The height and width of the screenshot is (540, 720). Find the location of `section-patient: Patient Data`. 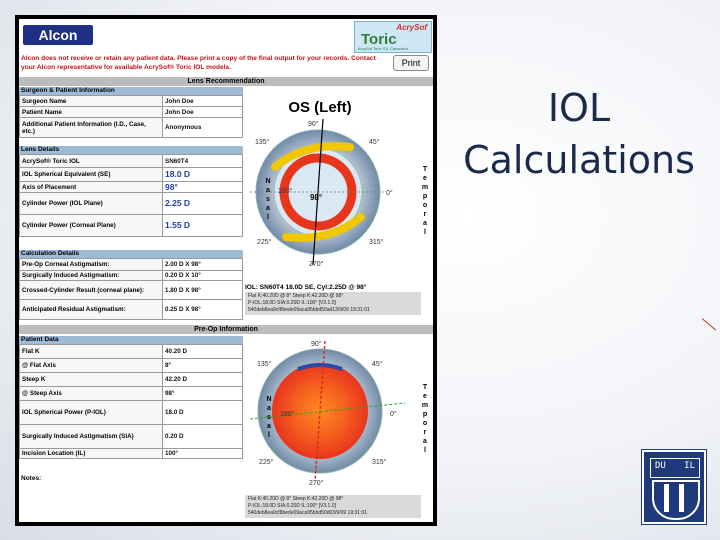

section-patient: Patient Data is located at coordinates (131, 340).